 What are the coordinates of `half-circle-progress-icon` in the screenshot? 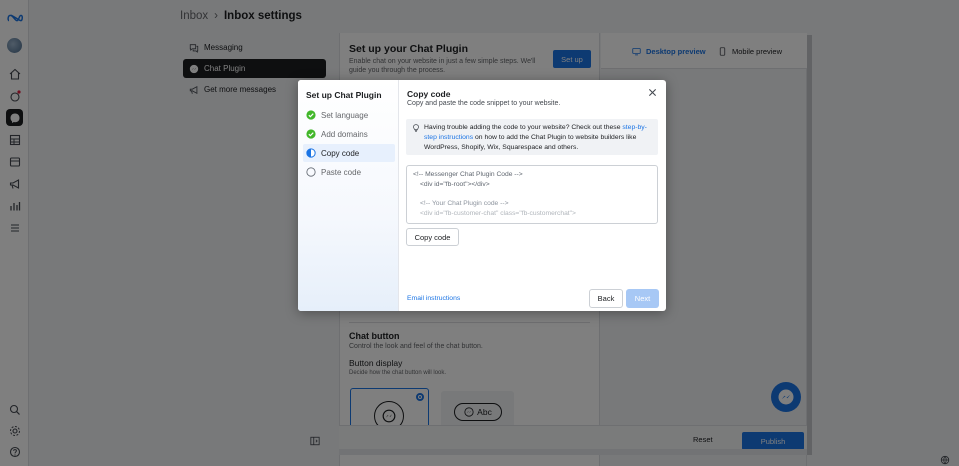 It's located at (311, 153).